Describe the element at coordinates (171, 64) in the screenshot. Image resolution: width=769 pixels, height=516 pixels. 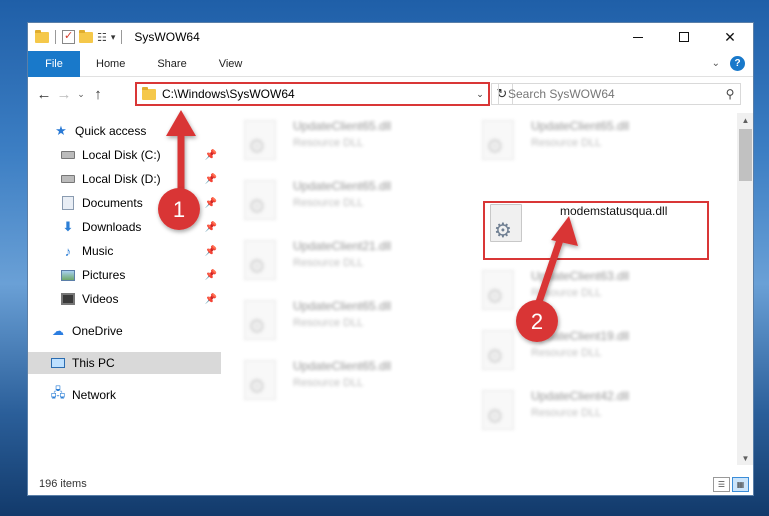
I see `tab-share: Share` at that location.